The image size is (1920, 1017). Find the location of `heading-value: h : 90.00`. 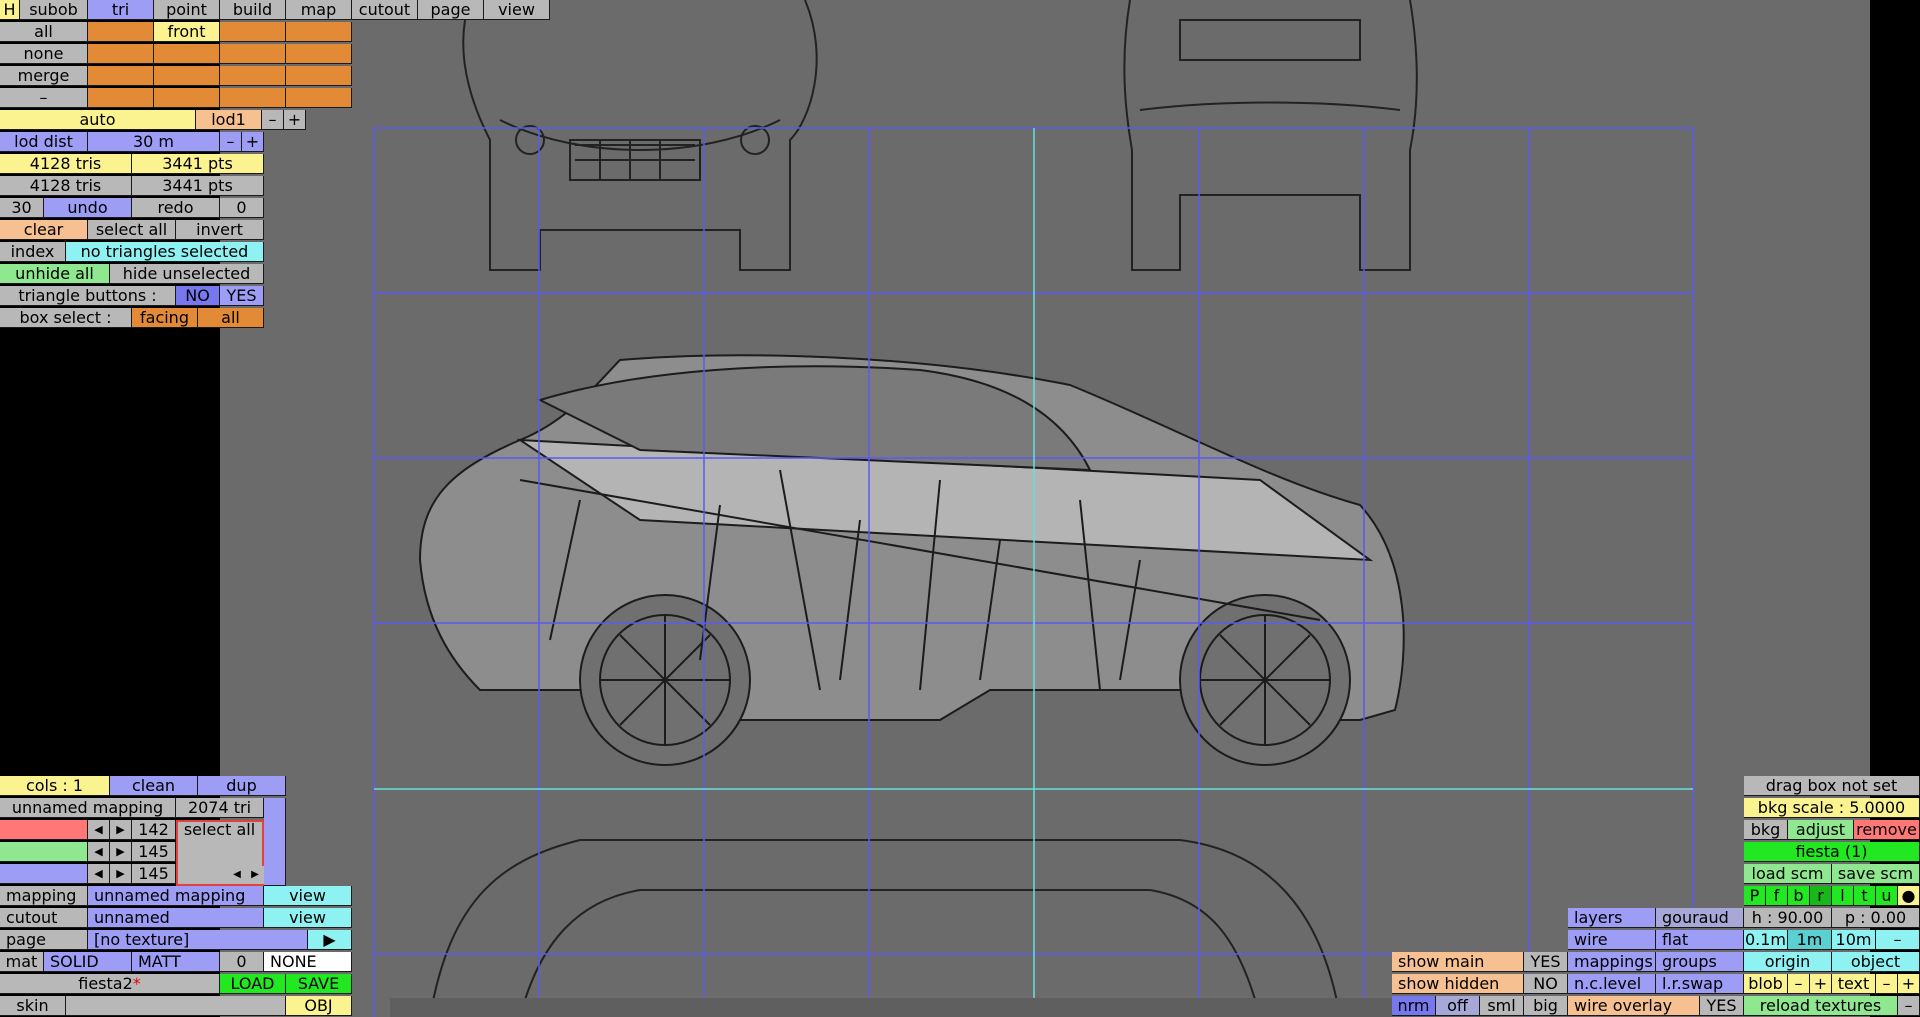

heading-value: h : 90.00 is located at coordinates (1788, 918).